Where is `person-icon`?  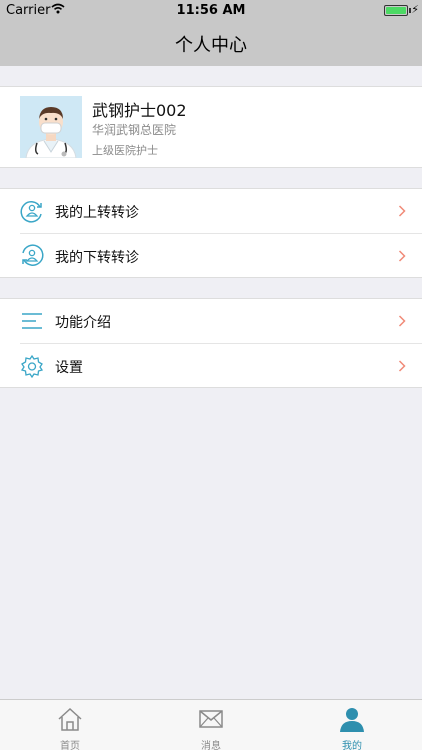 person-icon is located at coordinates (352, 720).